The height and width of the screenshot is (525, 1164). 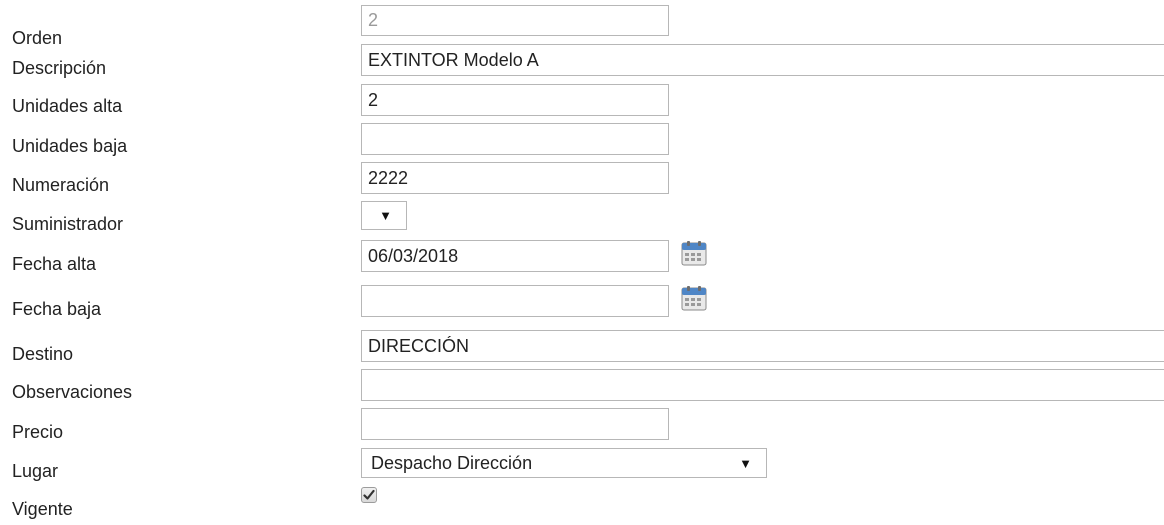 What do you see at coordinates (54, 264) in the screenshot?
I see `label-fecha-alta: Fecha alta` at bounding box center [54, 264].